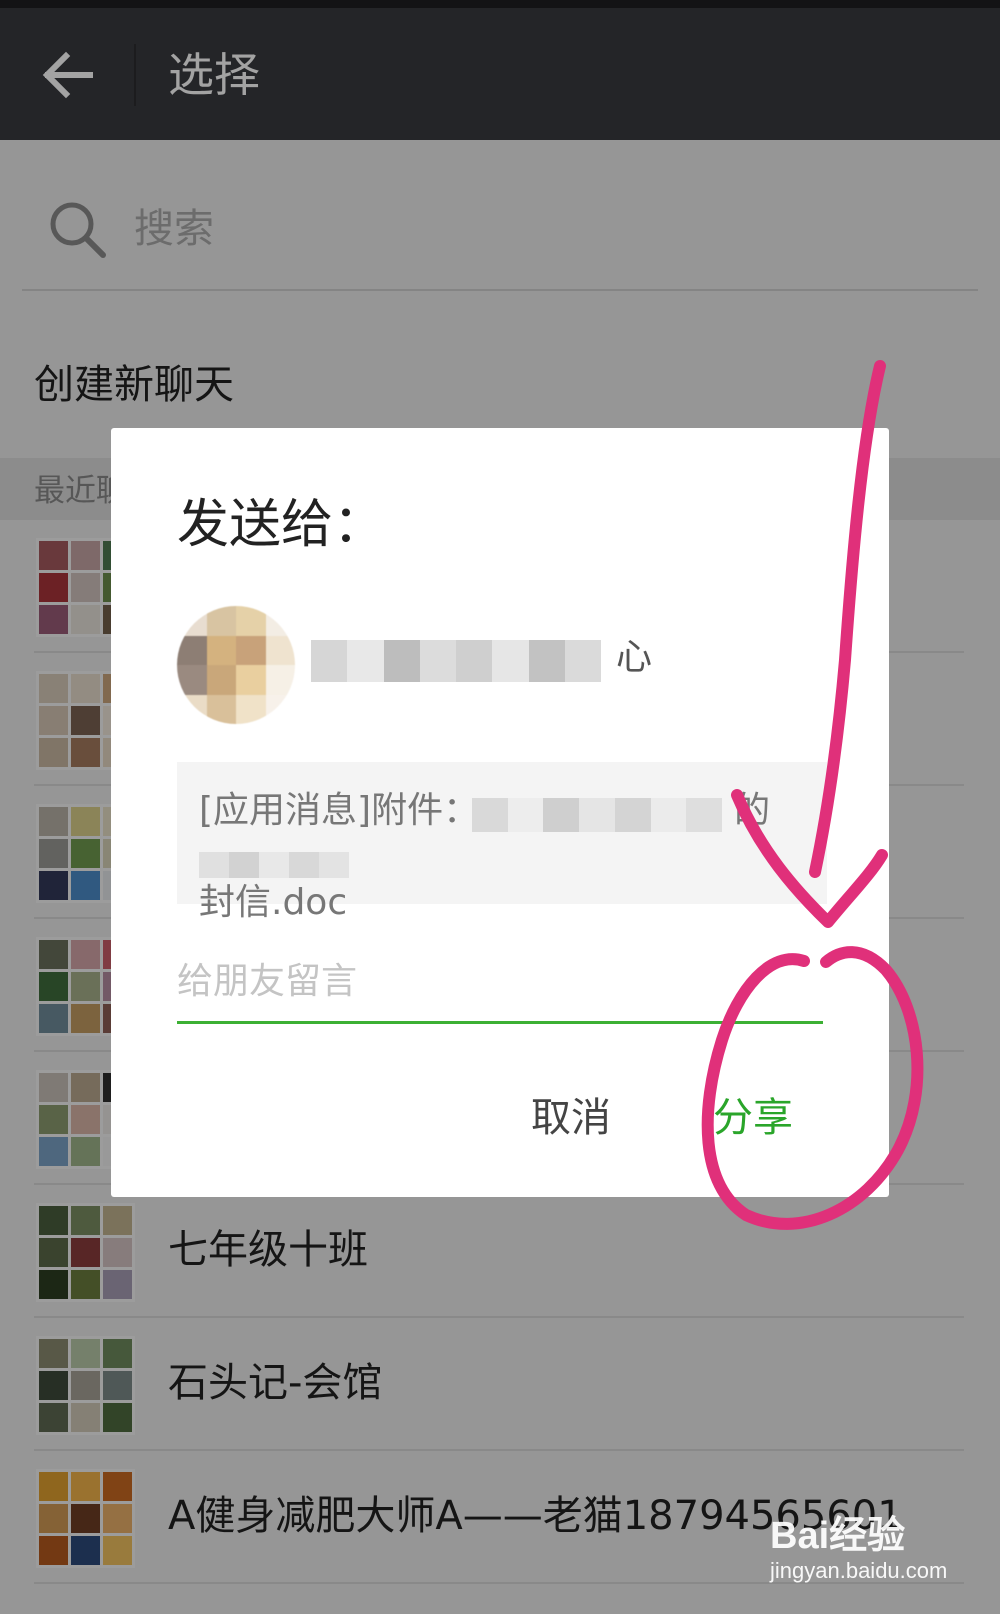 This screenshot has height=1614, width=1000. What do you see at coordinates (571, 1118) in the screenshot?
I see `cancel-button: 取消` at bounding box center [571, 1118].